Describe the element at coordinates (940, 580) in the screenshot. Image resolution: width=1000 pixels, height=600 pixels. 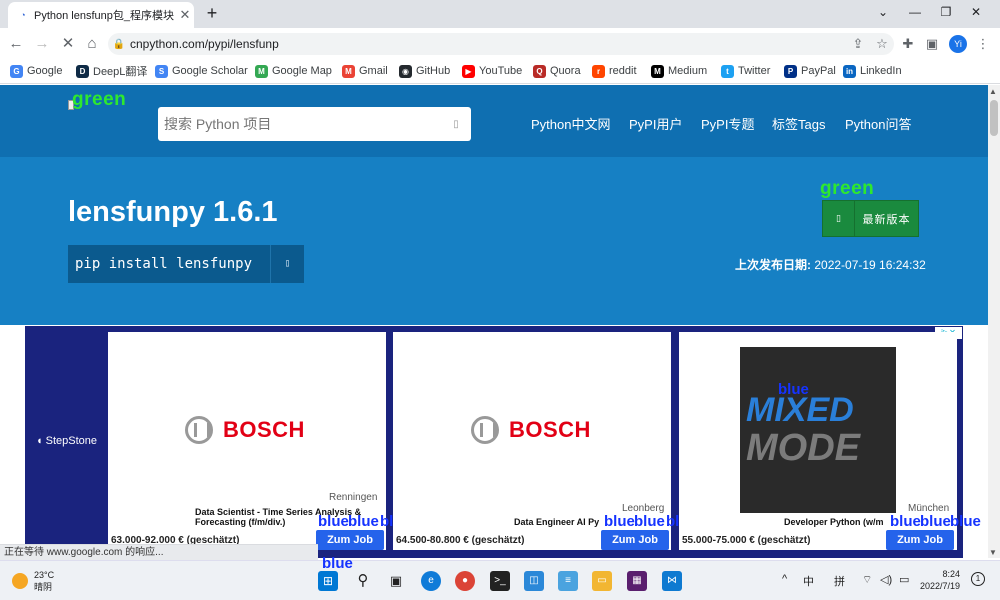
I see `system-clock: 8:24 2022/7/19` at that location.